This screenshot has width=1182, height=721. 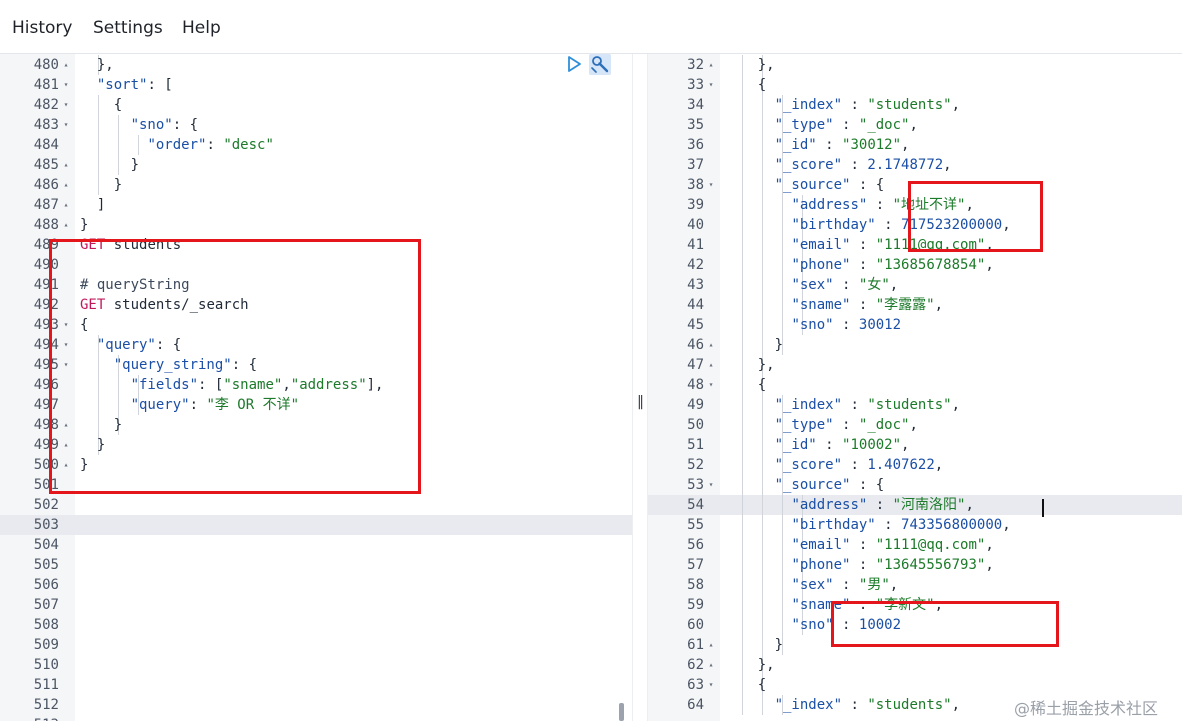 I want to click on line-number: 507, so click(x=46, y=605).